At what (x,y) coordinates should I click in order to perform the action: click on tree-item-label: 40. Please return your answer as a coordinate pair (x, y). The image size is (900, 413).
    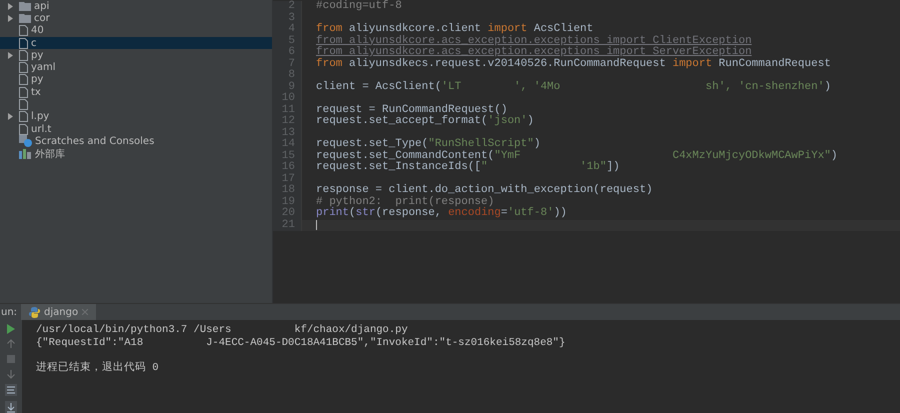
    Looking at the image, I should click on (37, 30).